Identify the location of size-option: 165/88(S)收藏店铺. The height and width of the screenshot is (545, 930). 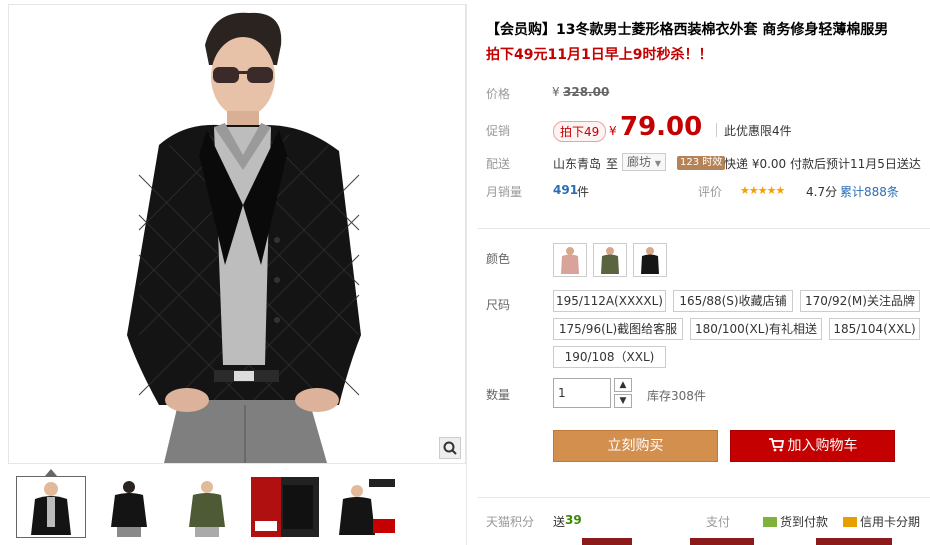
(733, 301).